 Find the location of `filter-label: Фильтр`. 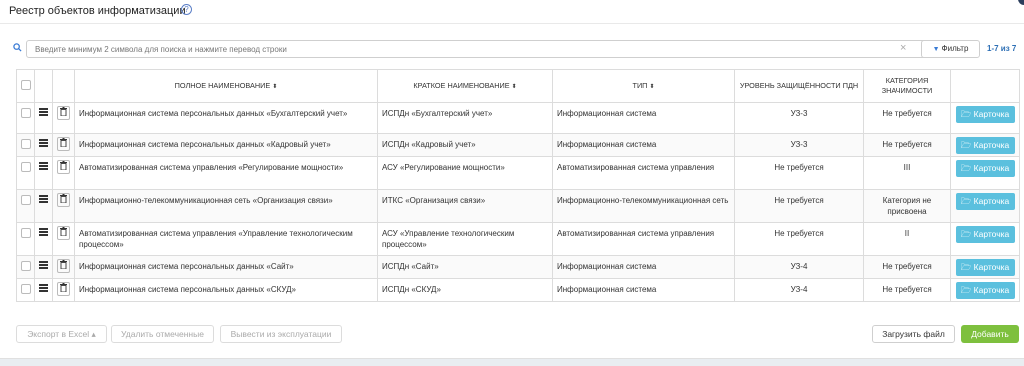

filter-label: Фильтр is located at coordinates (955, 48).